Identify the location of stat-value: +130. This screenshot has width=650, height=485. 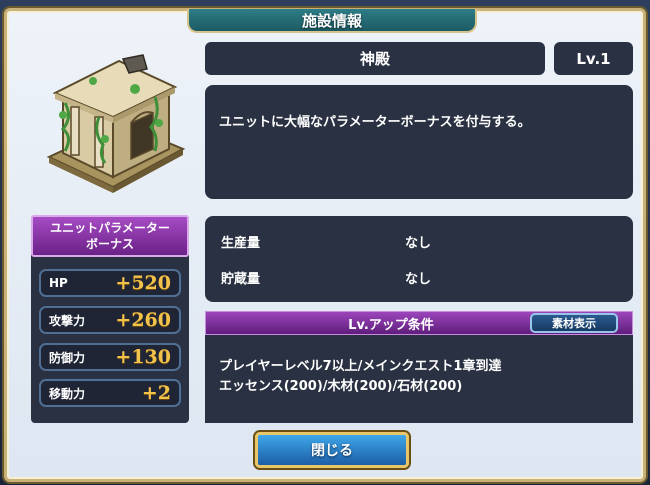
(143, 357).